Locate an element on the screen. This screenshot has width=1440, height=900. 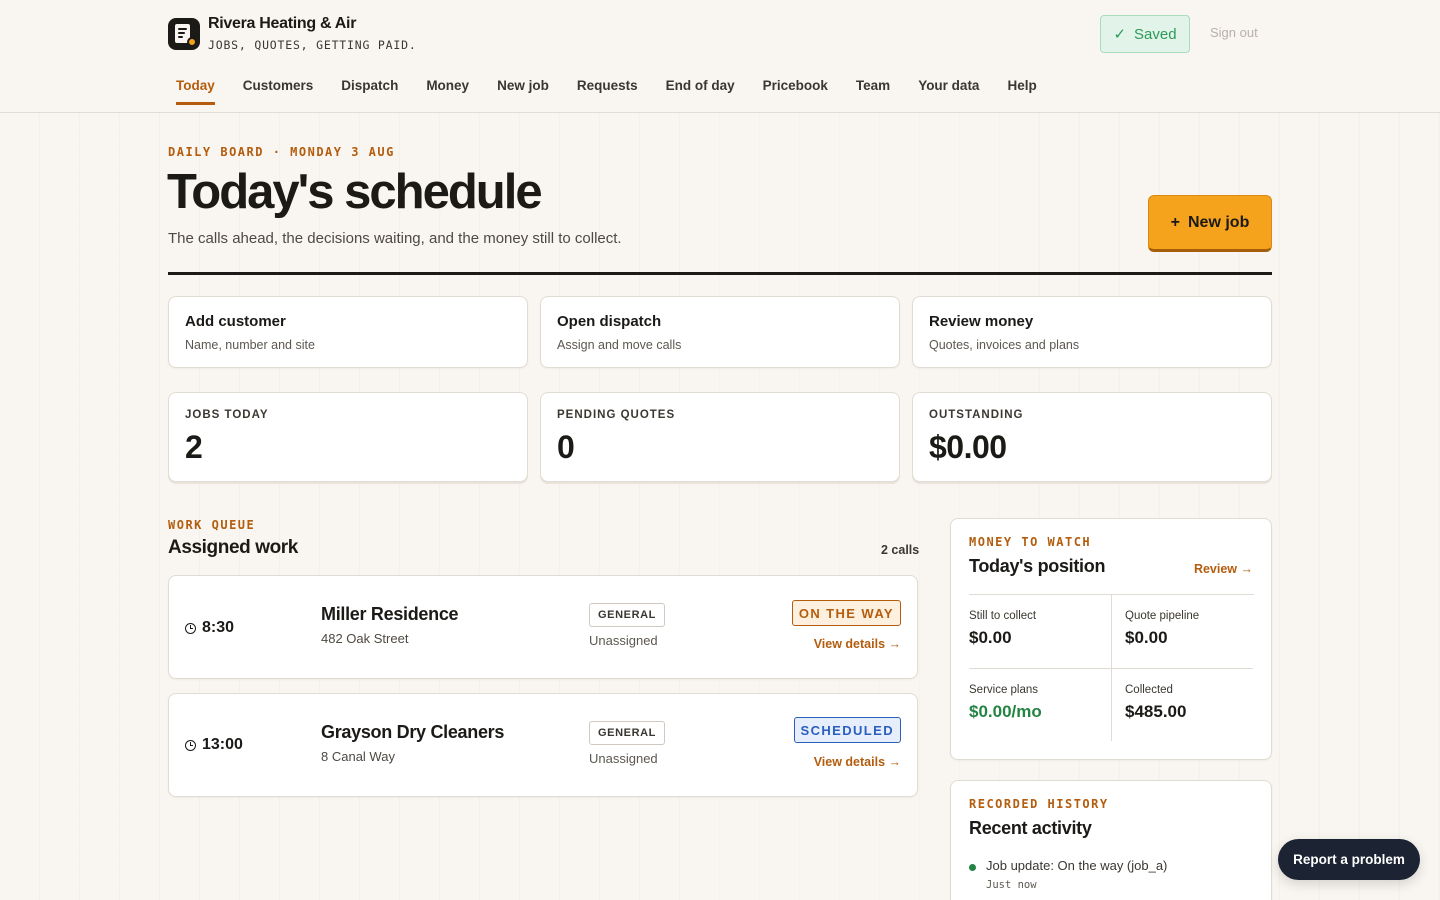
action-title: Add customer is located at coordinates (235, 321).